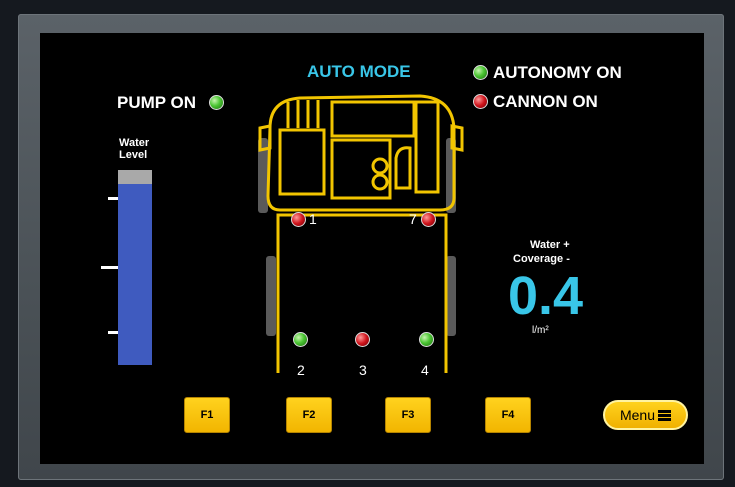  Describe the element at coordinates (428, 219) in the screenshot. I see `nozzle-7-led` at that location.